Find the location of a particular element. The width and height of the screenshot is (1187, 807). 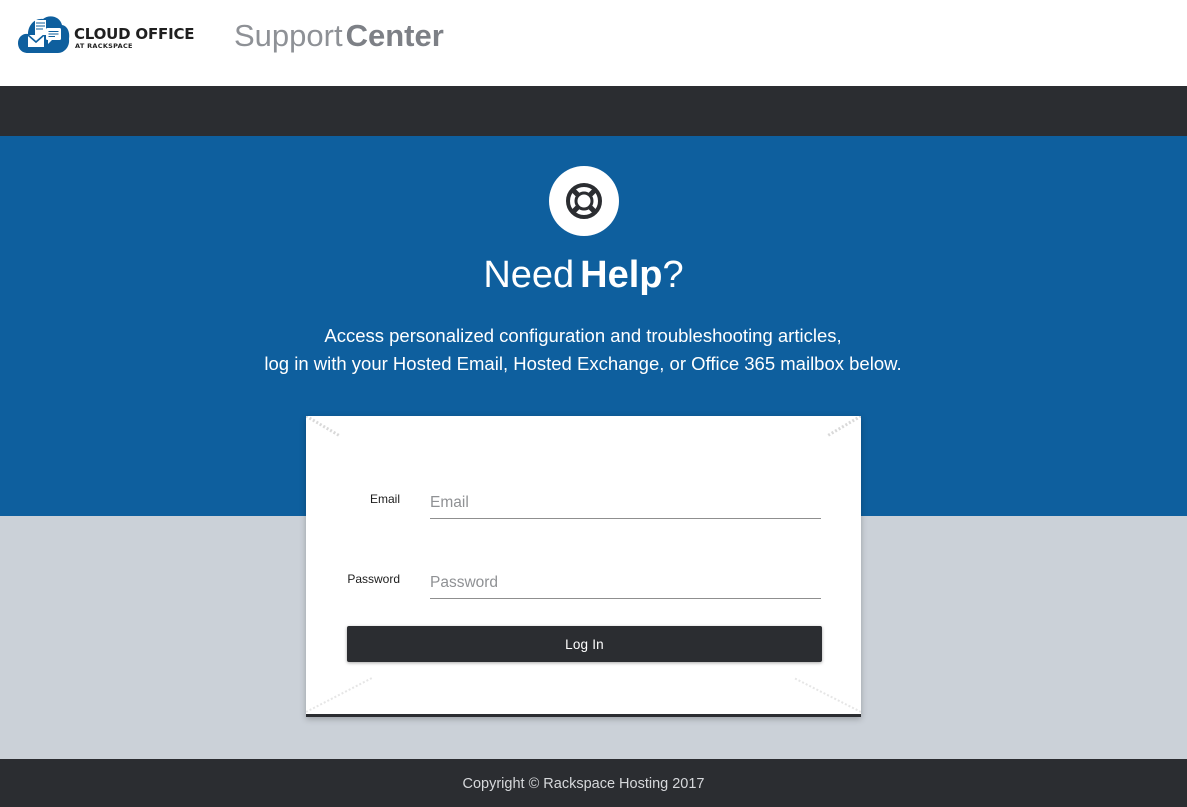

hero-title-question-mark: ? is located at coordinates (673, 275).